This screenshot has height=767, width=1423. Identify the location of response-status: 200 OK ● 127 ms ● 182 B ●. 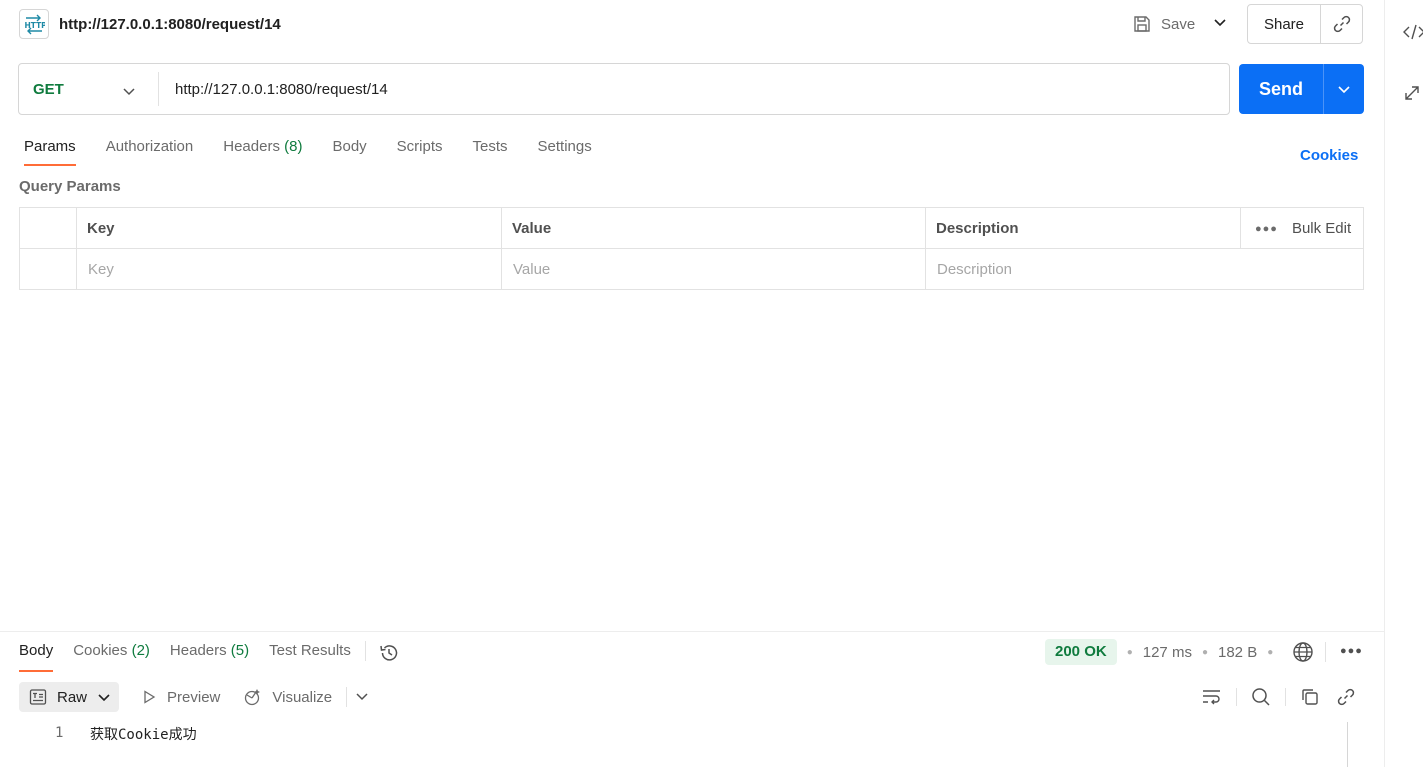
(1164, 652).